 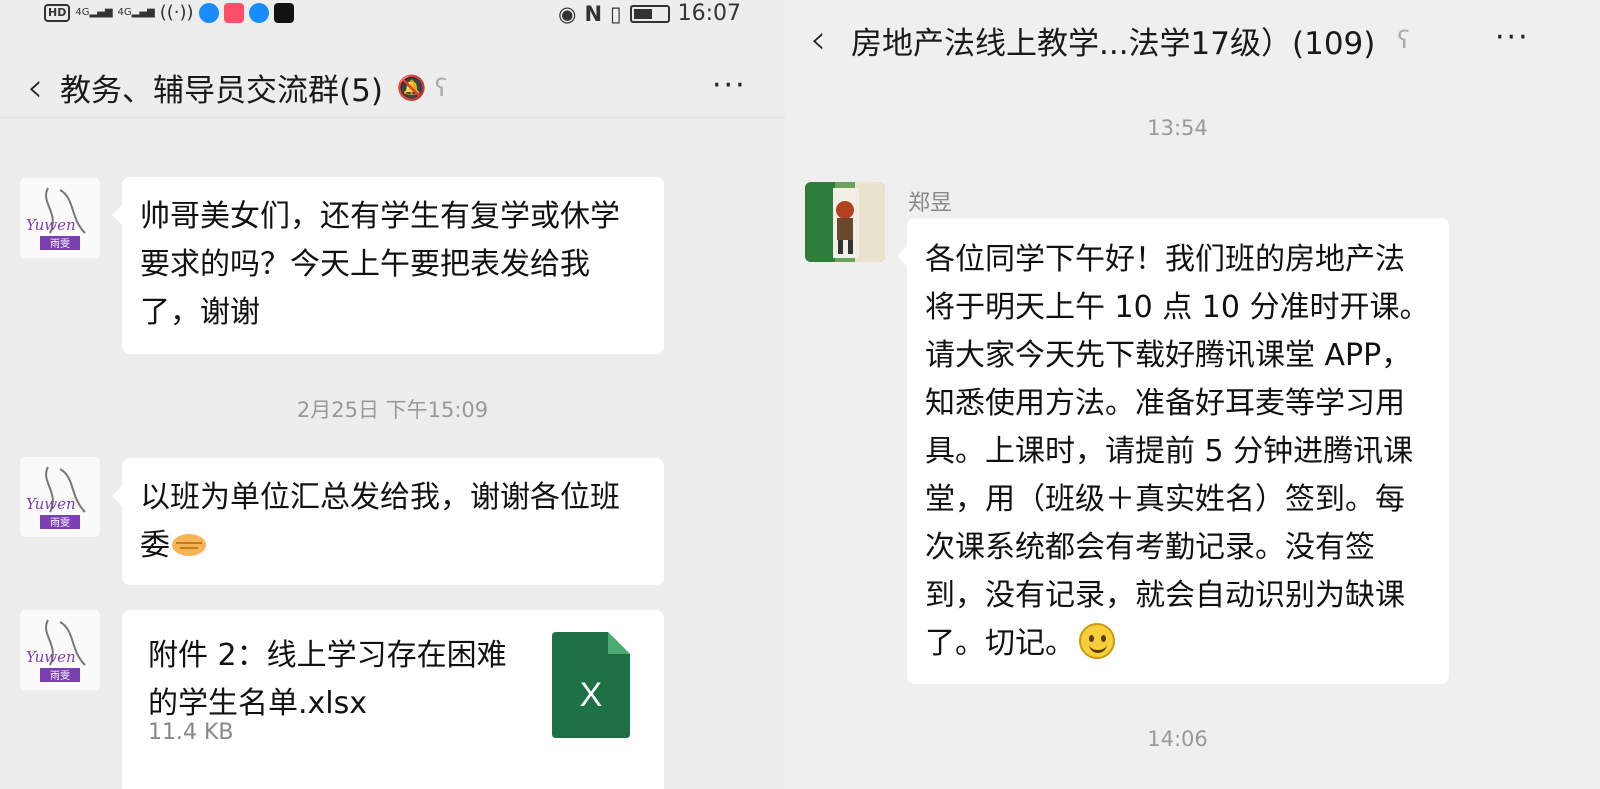 I want to click on message-bubble: 帅哥美女们，还有学生有复学或休学要求的吗？今天上午要把表发给我了，谢谢, so click(x=388, y=265).